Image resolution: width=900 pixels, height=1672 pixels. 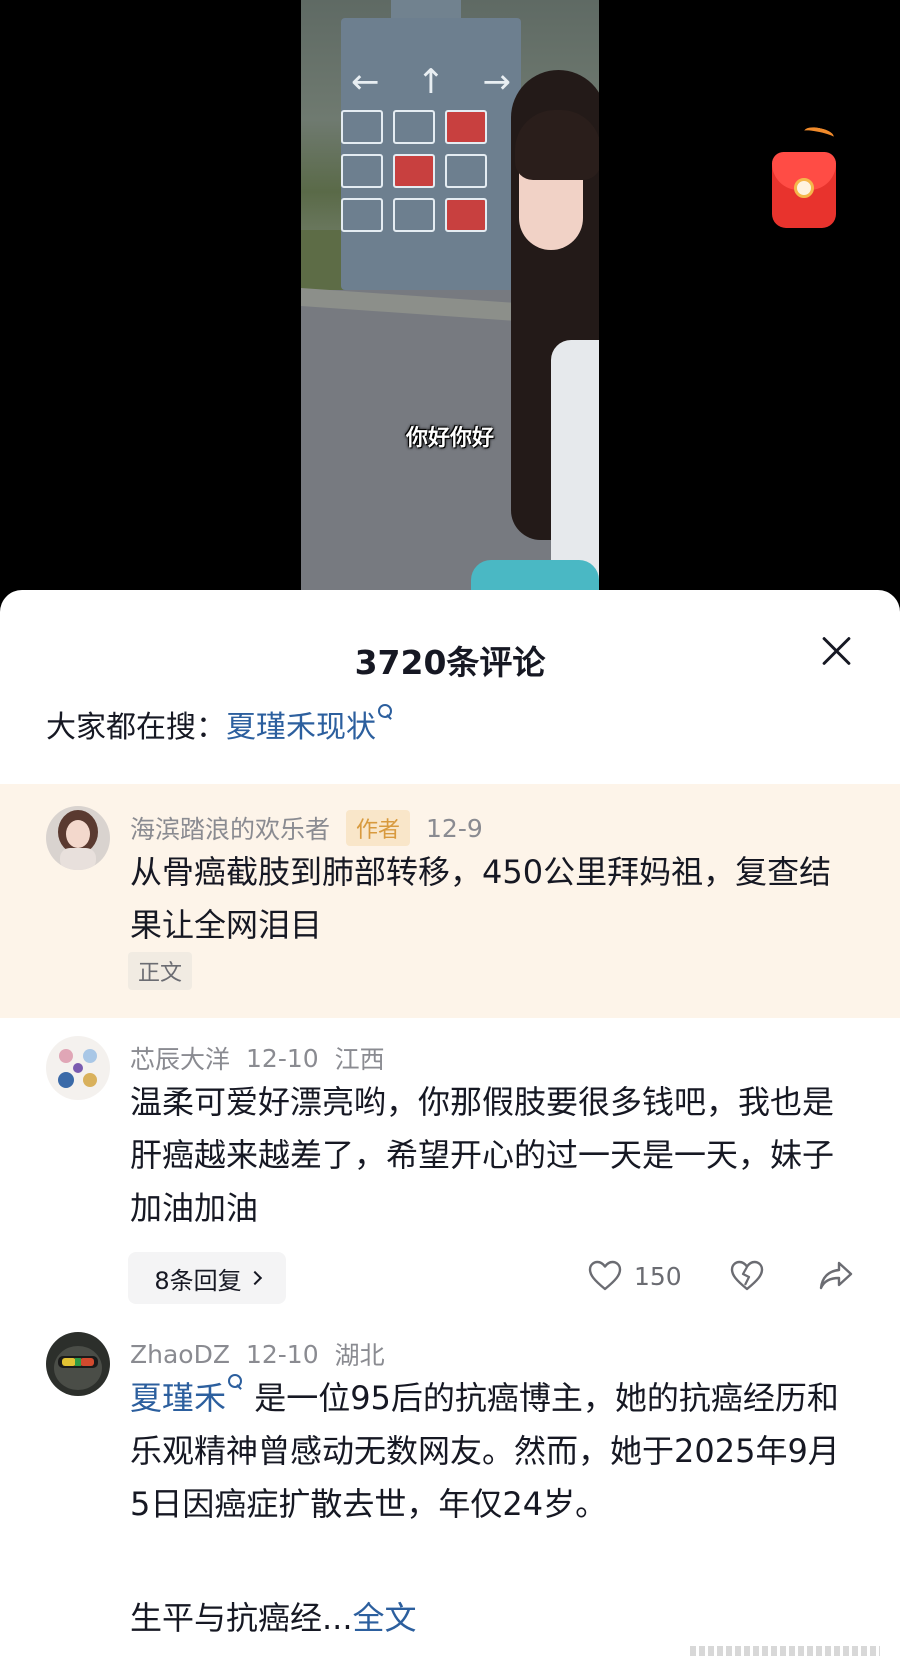 What do you see at coordinates (836, 1276) in the screenshot?
I see `share-icon` at bounding box center [836, 1276].